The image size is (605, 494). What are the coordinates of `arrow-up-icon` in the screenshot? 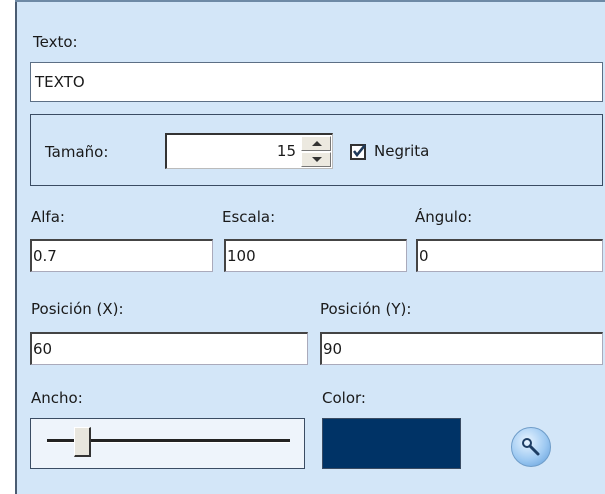 It's located at (317, 143).